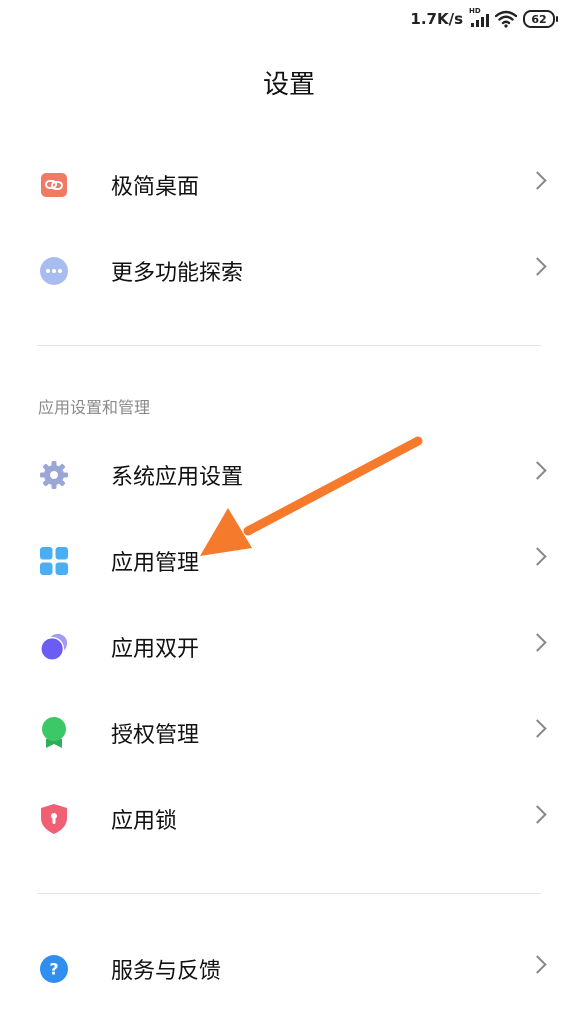  I want to click on settings-item-label: 更多功能探索, so click(177, 273).